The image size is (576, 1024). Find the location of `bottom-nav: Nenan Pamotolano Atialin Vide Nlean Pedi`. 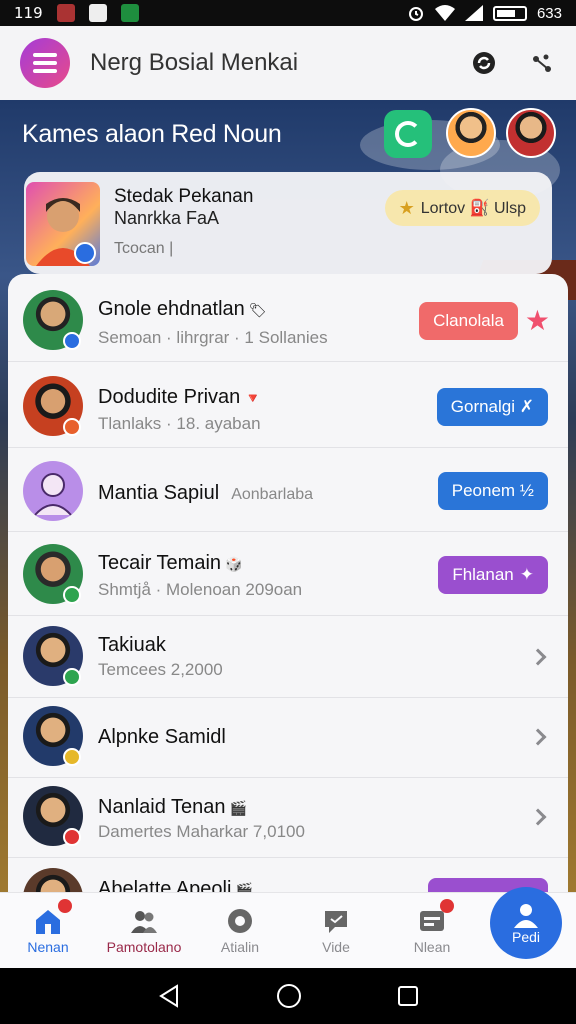

bottom-nav: Nenan Pamotolano Atialin Vide Nlean Pedi is located at coordinates (288, 927).